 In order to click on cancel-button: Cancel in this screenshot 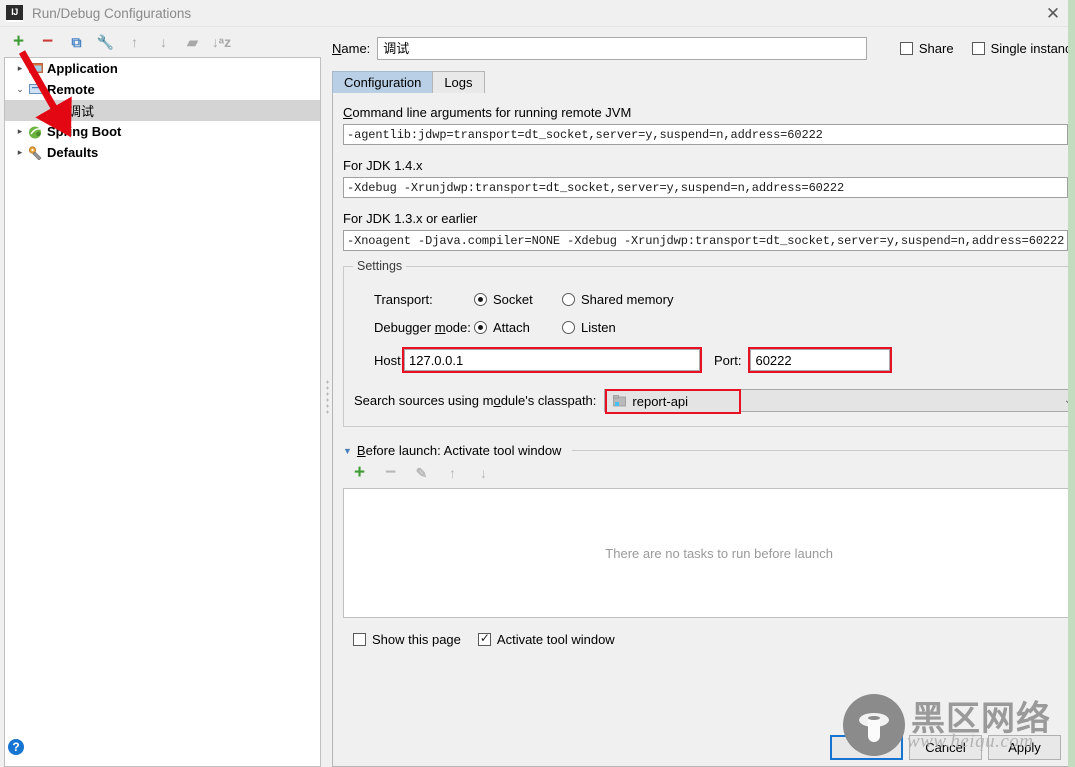, I will do `click(945, 747)`.